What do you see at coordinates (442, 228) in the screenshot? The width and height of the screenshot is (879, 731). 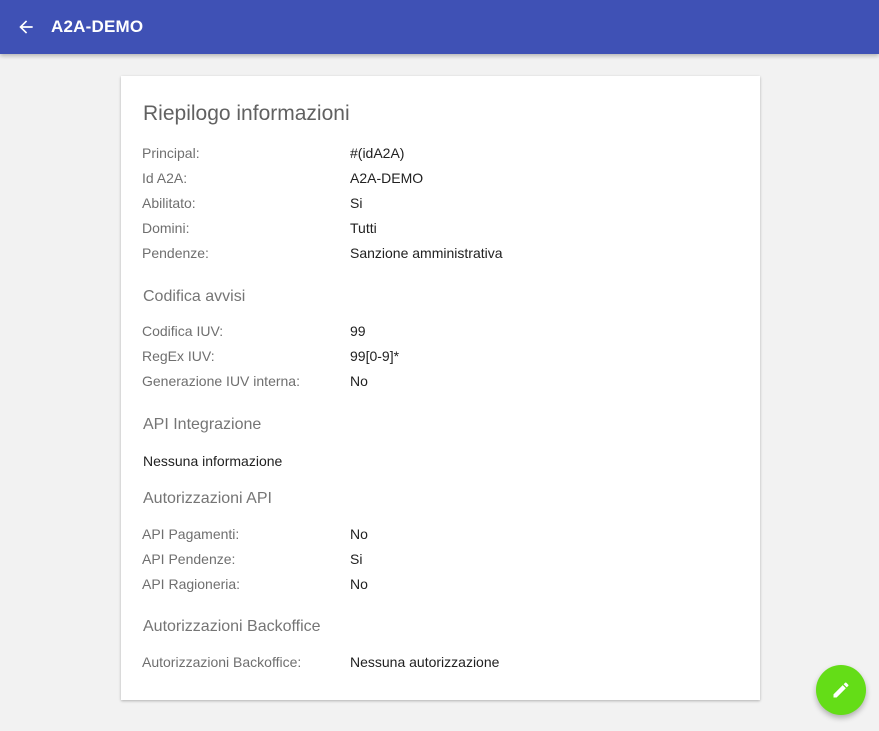 I see `info-row-domini: Domini: Tutti` at bounding box center [442, 228].